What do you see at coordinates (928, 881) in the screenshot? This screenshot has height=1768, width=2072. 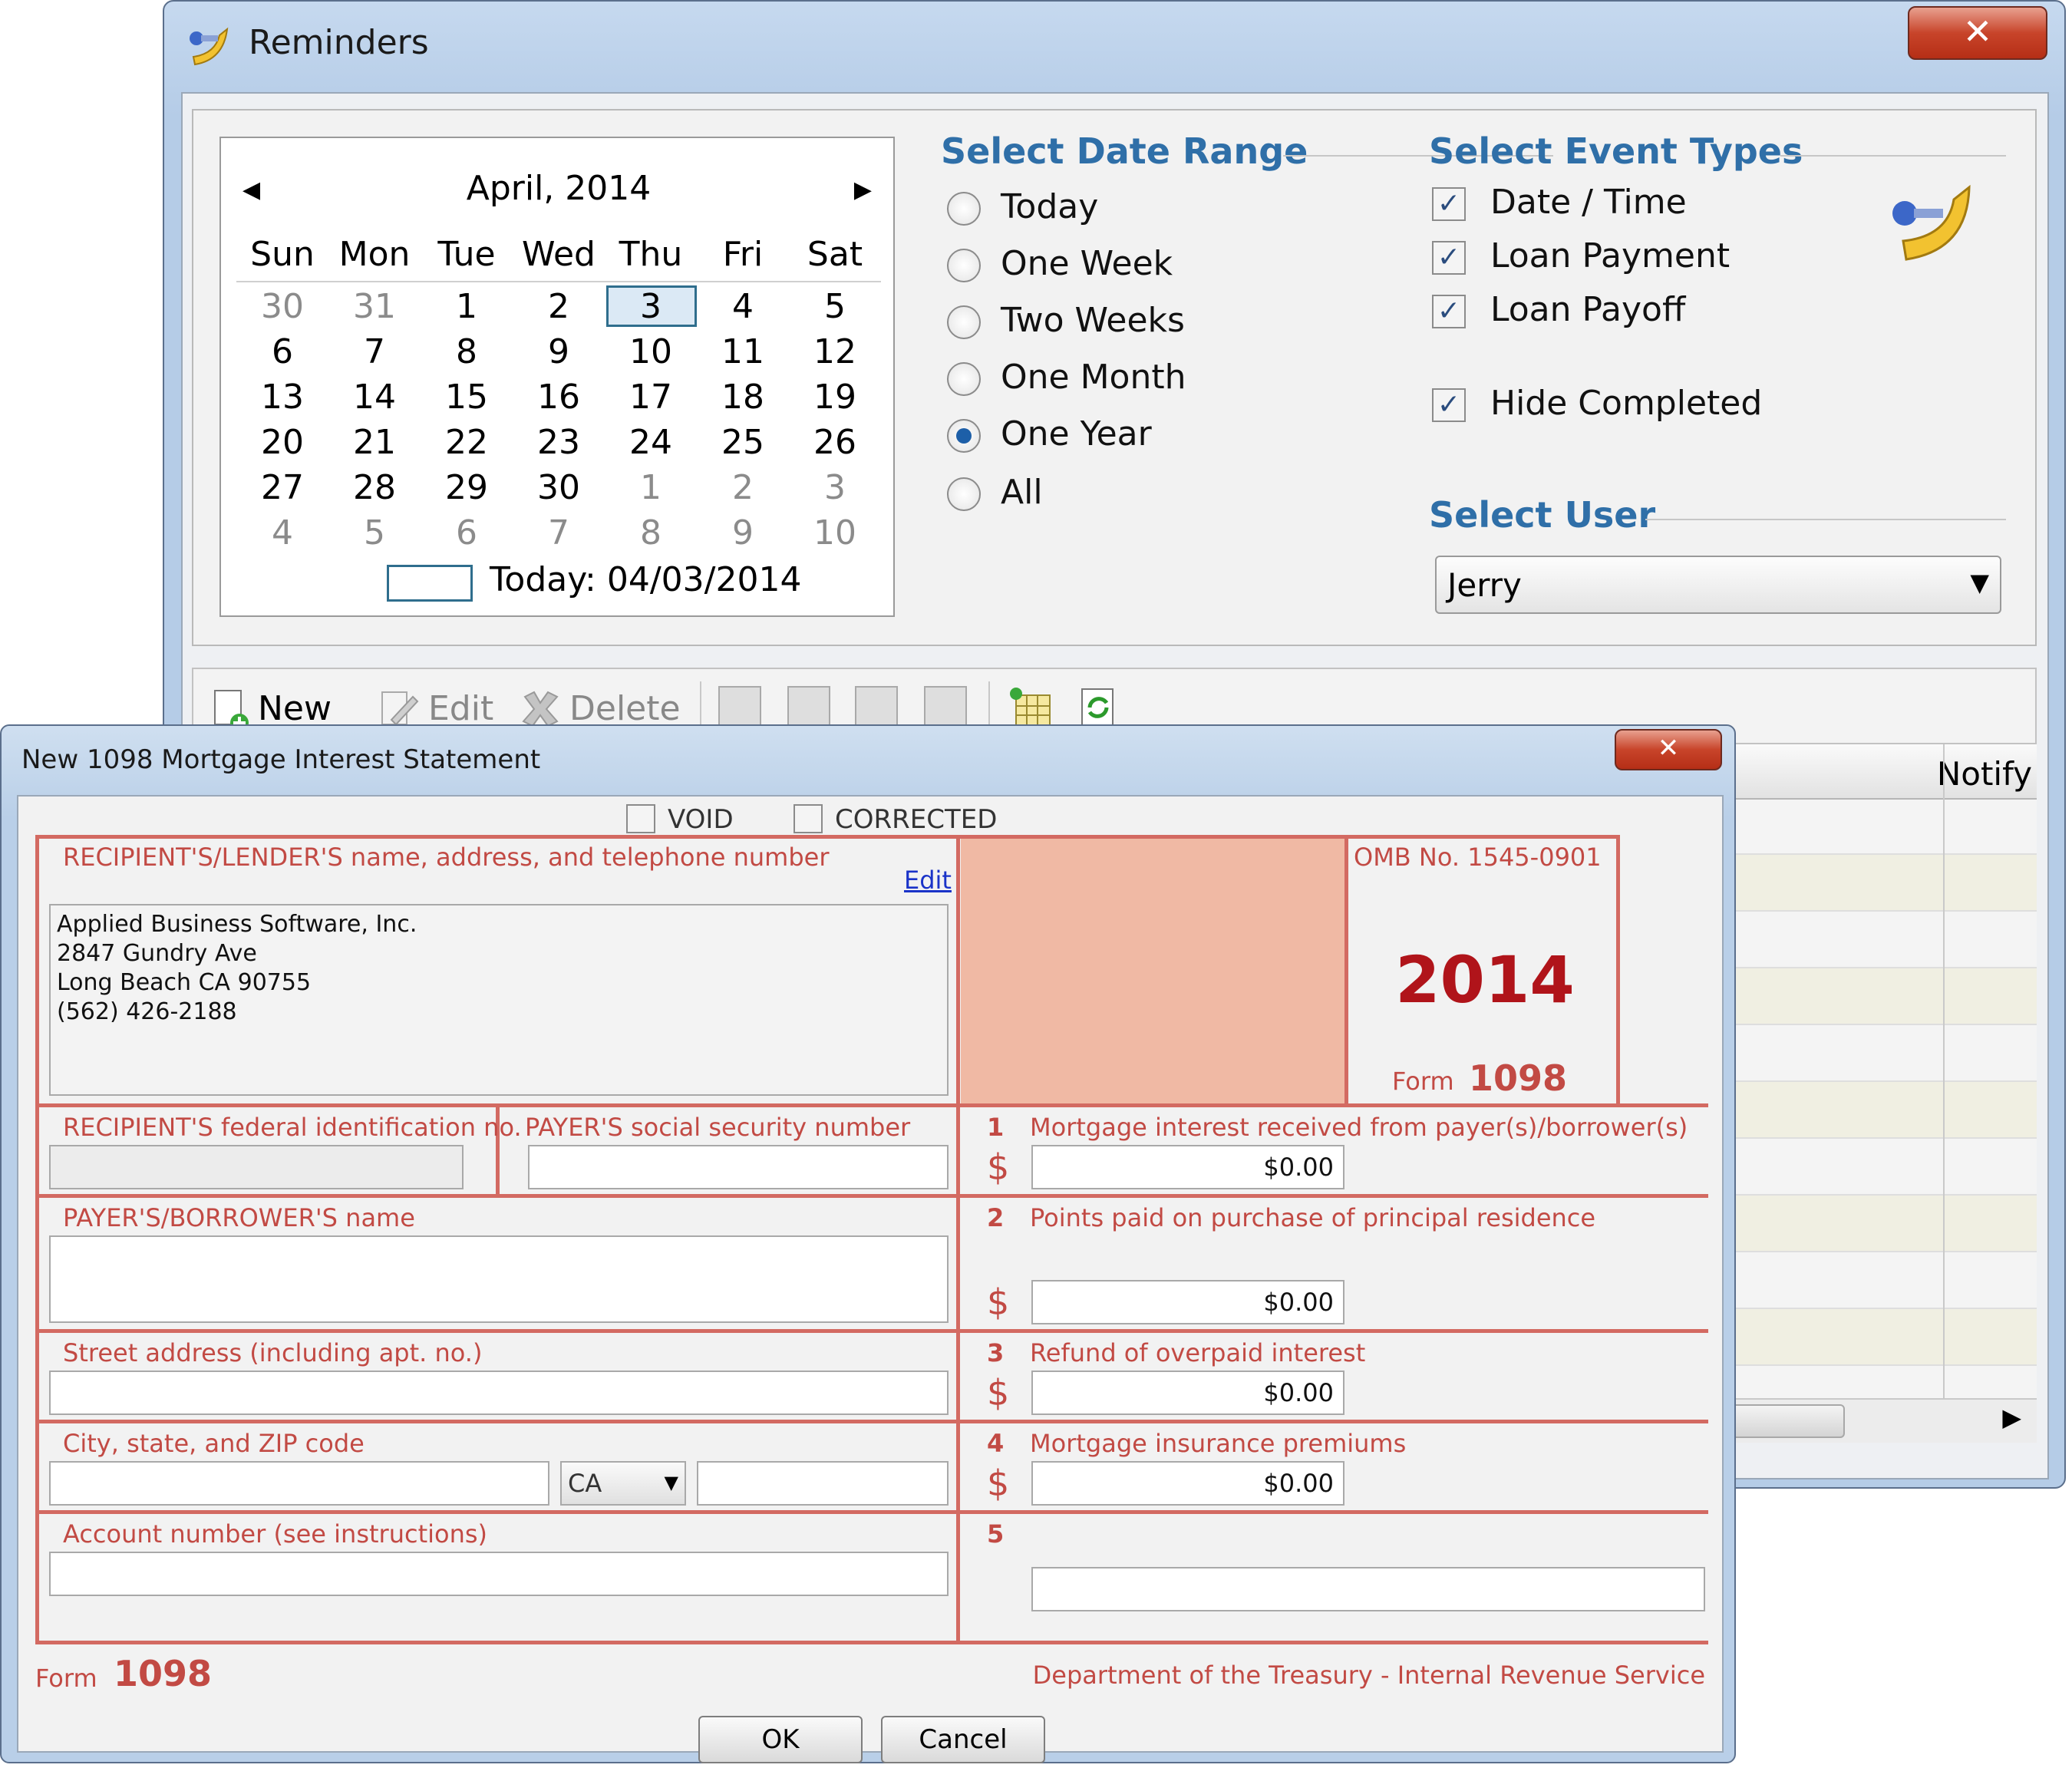 I see `edit-recipient-link: Edit` at bounding box center [928, 881].